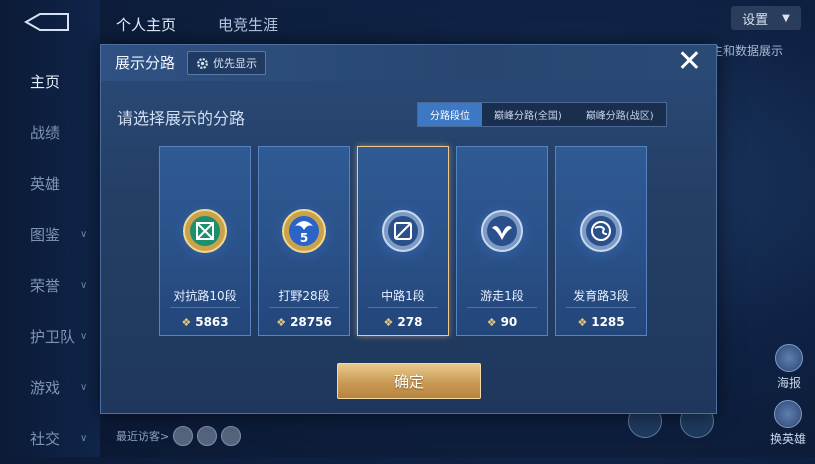 The height and width of the screenshot is (464, 815). I want to click on settings-button: 设置 ▼, so click(766, 18).